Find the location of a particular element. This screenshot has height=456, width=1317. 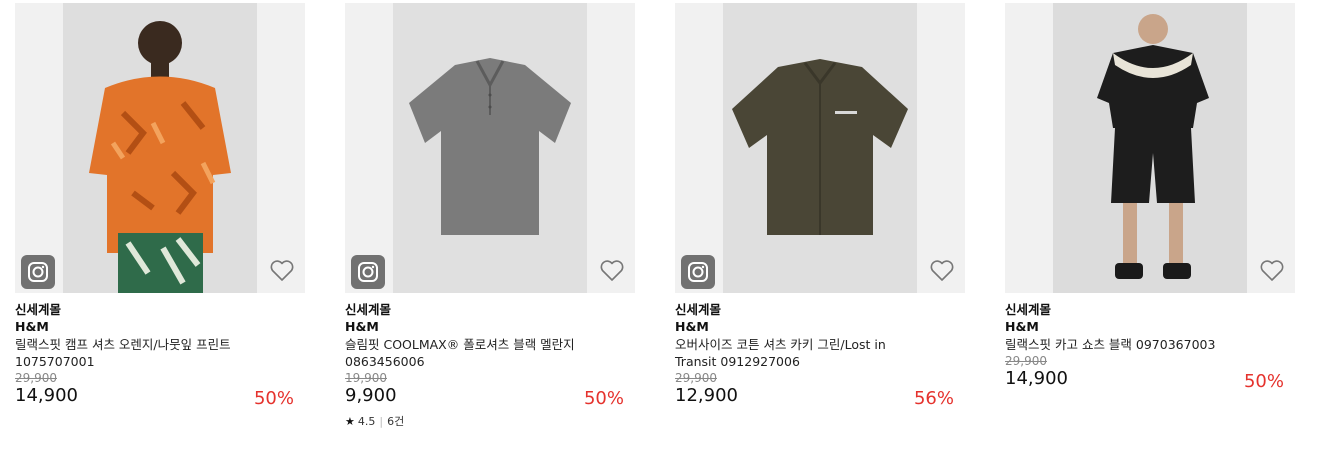

product-name: 슬림핏 COOLMAX® 폴로셔츠 블랙 멜란지 0863456006 is located at coordinates (487, 353).